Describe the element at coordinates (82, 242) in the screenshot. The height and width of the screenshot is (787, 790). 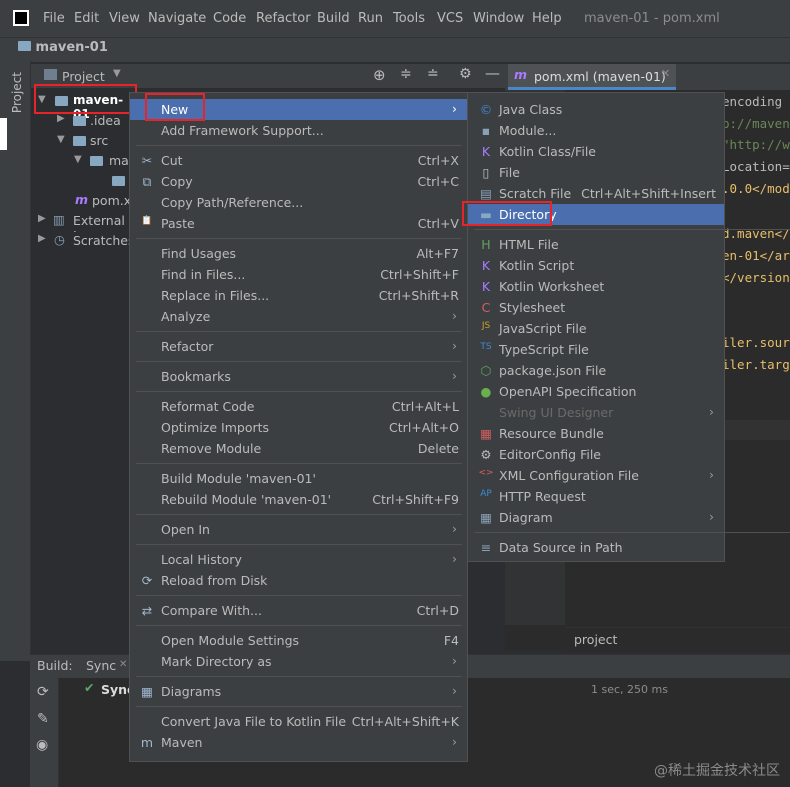
I see `tree-node-scratches: ▶ ◷ Scratches` at that location.